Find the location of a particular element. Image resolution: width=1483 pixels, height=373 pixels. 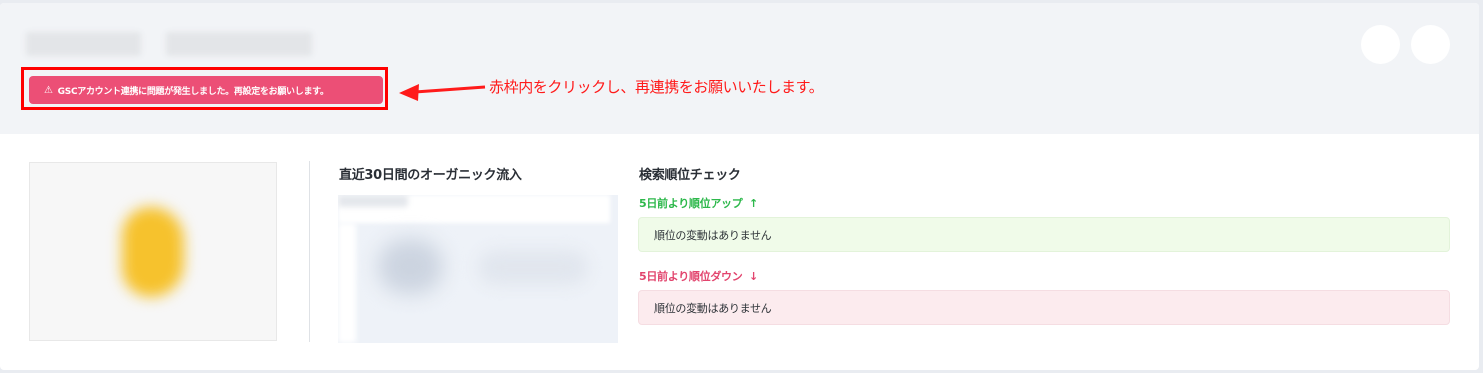

rank-down-label: 5日前より順位ダウン ↓ is located at coordinates (698, 276).